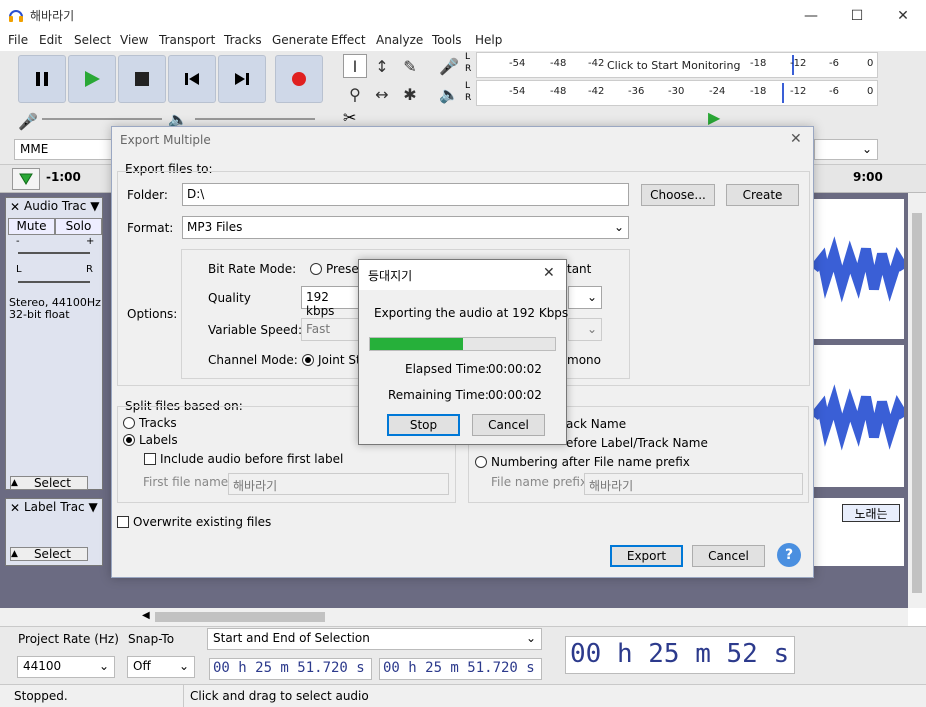 The height and width of the screenshot is (707, 926). What do you see at coordinates (26, 179) in the screenshot?
I see `pin-playhead-button` at bounding box center [26, 179].